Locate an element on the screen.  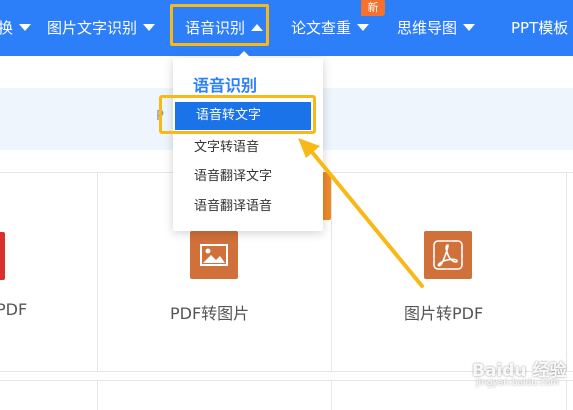
annotation-arrow-icon is located at coordinates (361, 213).